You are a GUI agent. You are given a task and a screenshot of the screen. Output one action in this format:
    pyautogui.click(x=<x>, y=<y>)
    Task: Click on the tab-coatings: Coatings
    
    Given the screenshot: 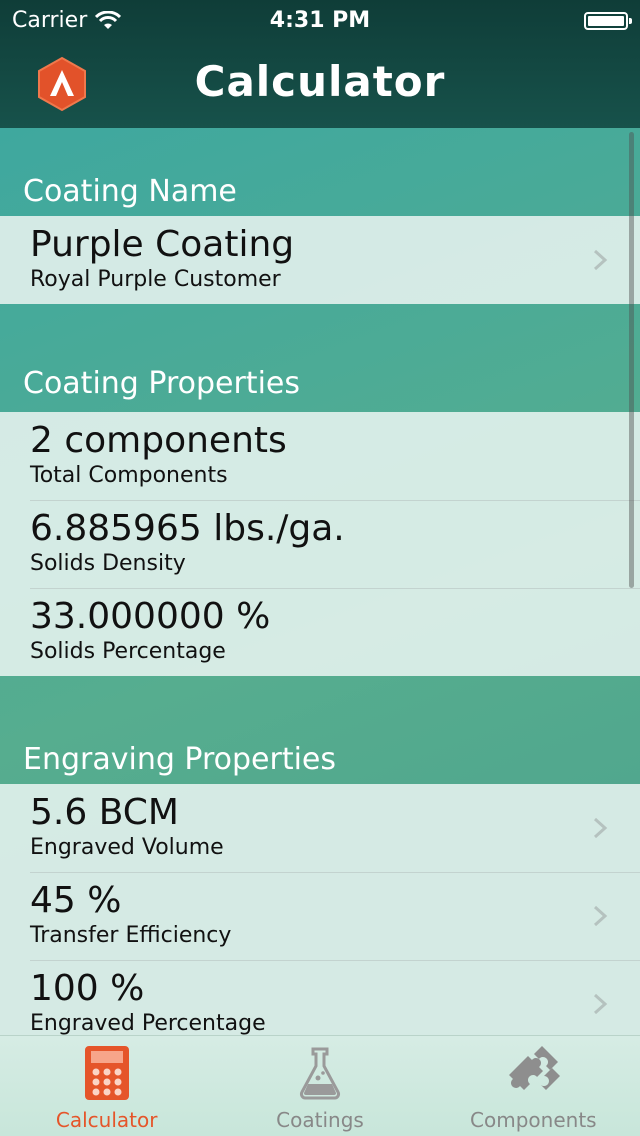 What is the action you would take?
    pyautogui.click(x=319, y=1086)
    